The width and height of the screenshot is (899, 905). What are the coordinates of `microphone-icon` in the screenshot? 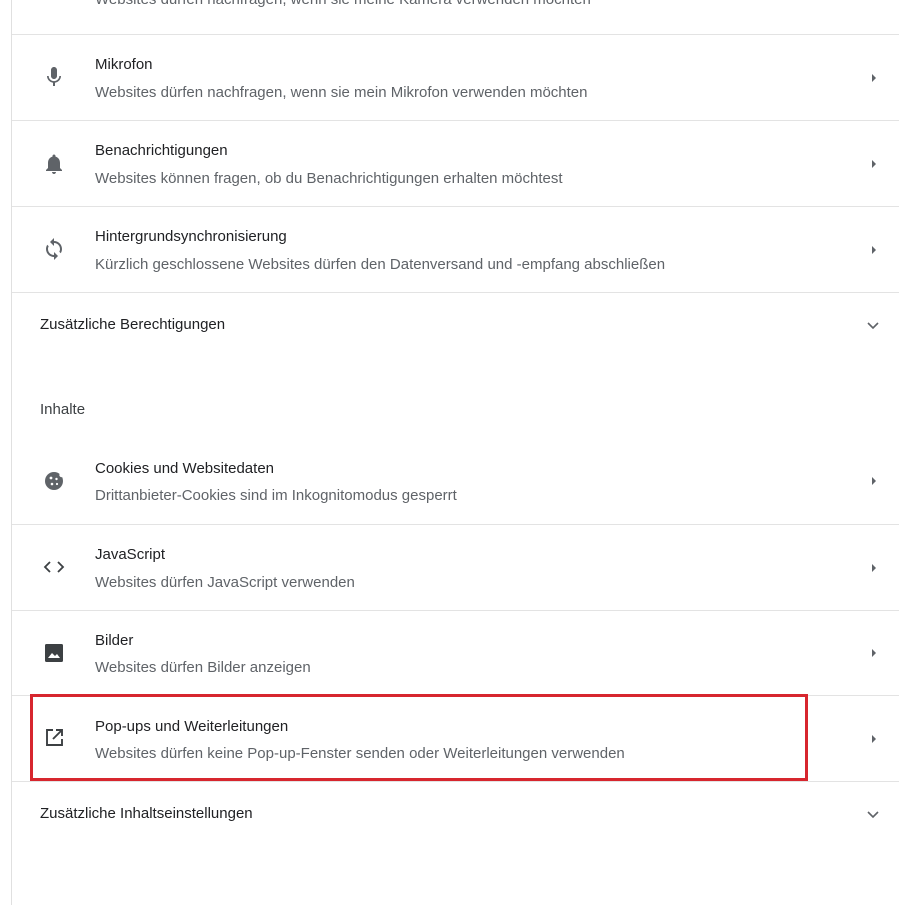 It's located at (54, 77).